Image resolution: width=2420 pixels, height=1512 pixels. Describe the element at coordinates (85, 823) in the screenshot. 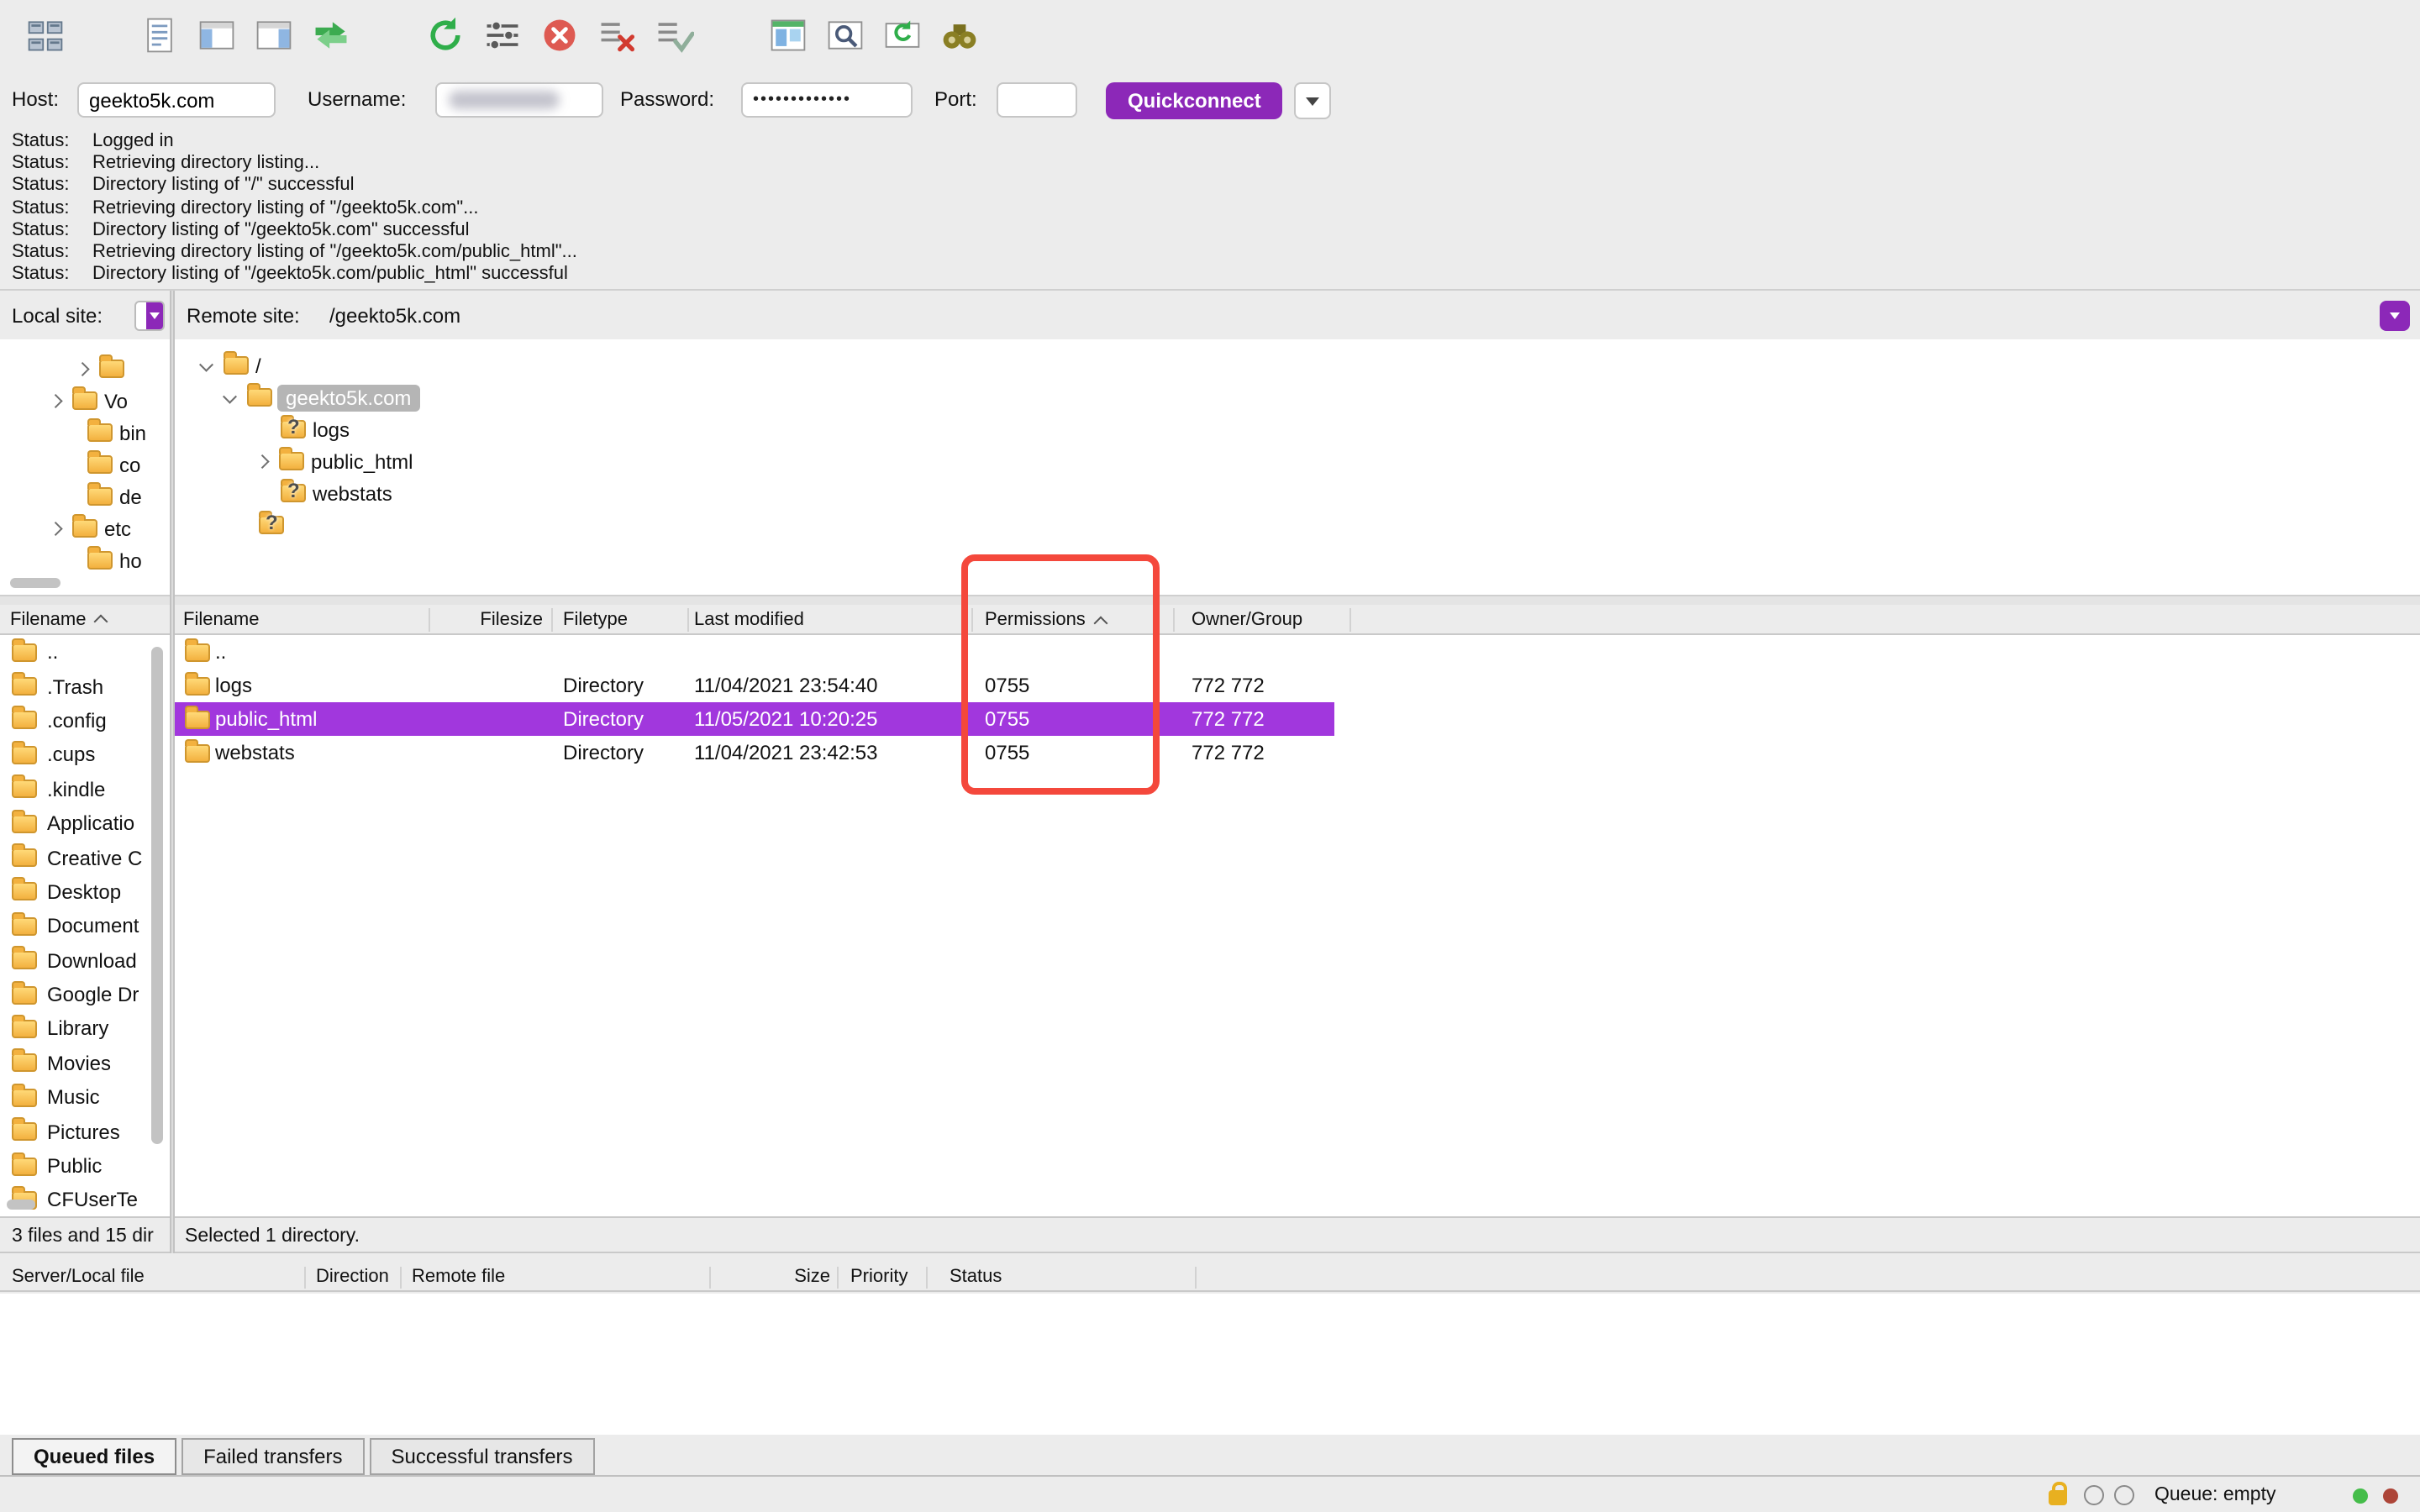

I see `local-file-row: ? Applicatio` at that location.